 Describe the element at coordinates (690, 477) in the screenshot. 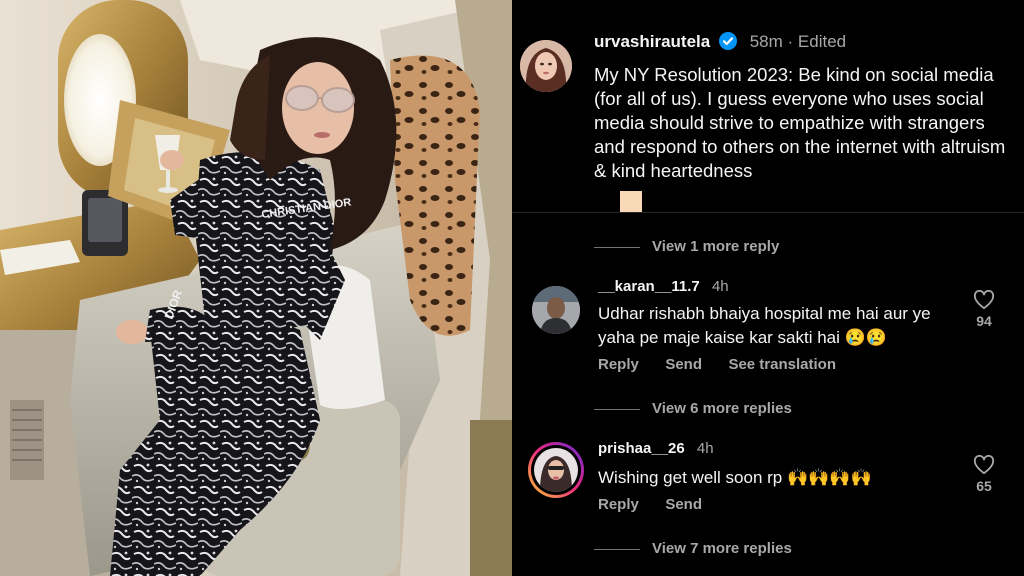

I see `comment-text-line: Wishing get well soon rp` at that location.